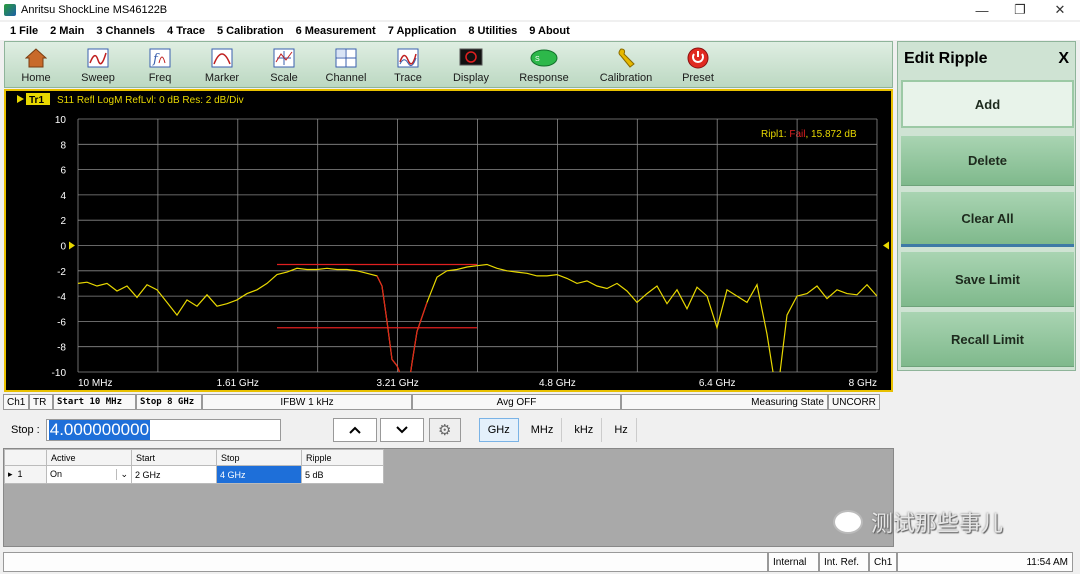 The image size is (1080, 574). I want to click on toolbar-channel-button: Channel, so click(346, 64).